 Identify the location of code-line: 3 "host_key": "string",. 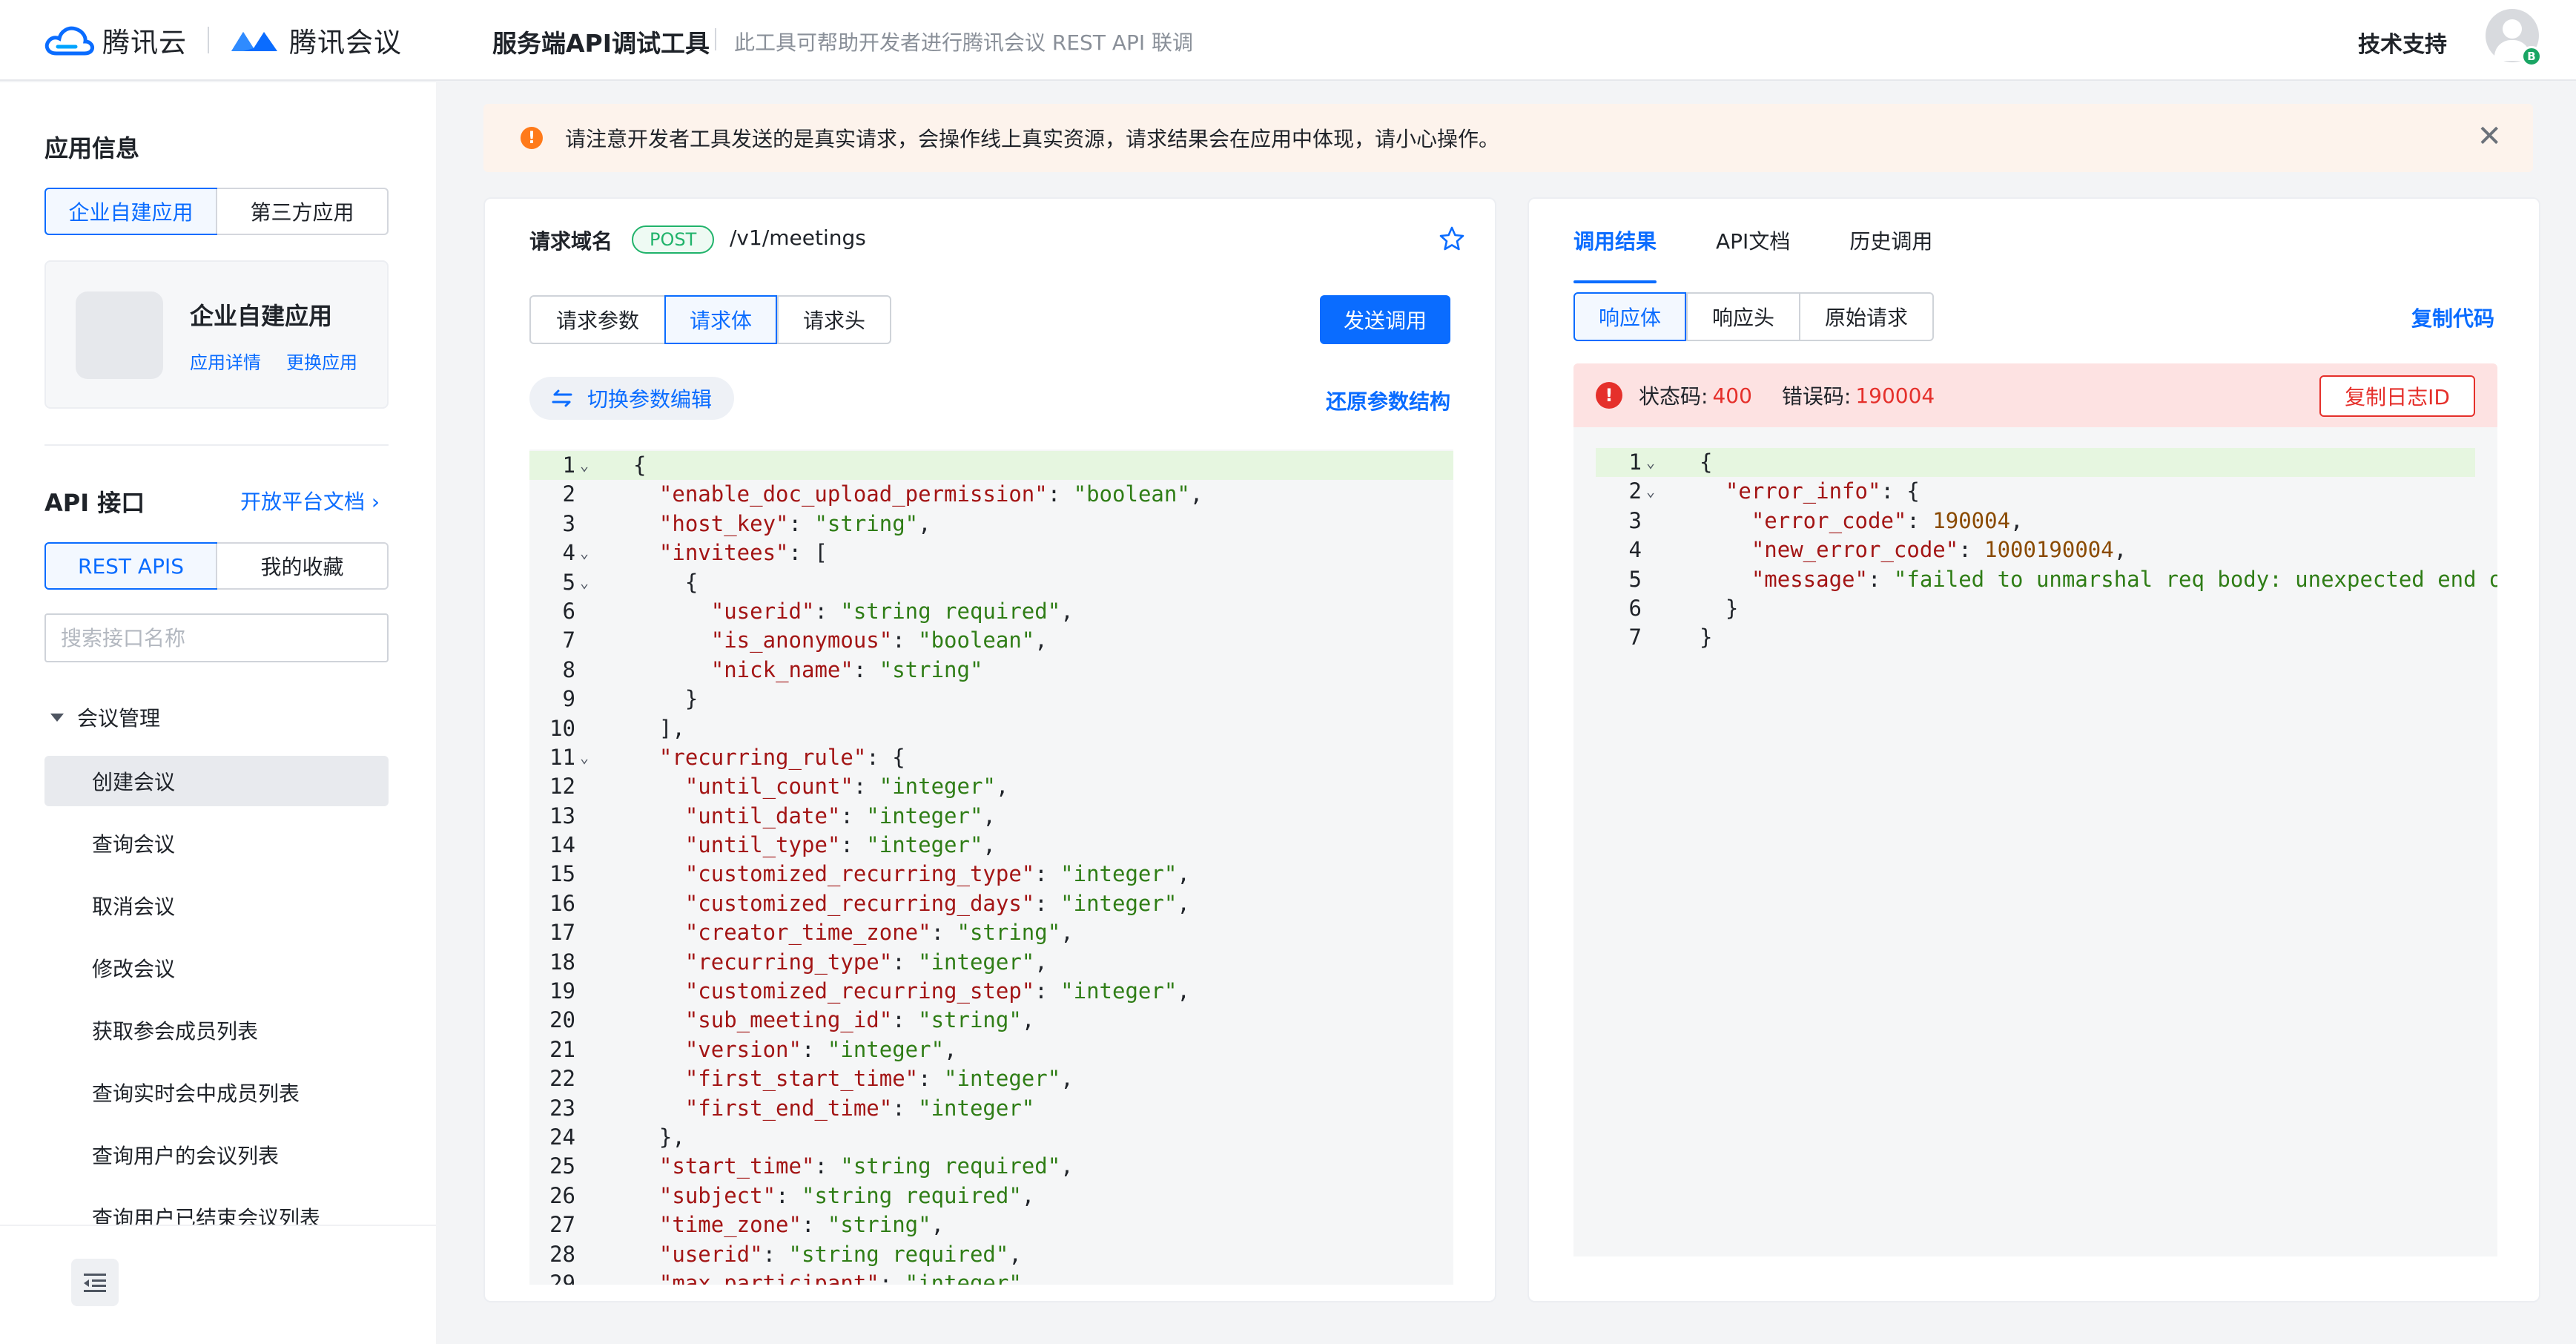
(991, 524).